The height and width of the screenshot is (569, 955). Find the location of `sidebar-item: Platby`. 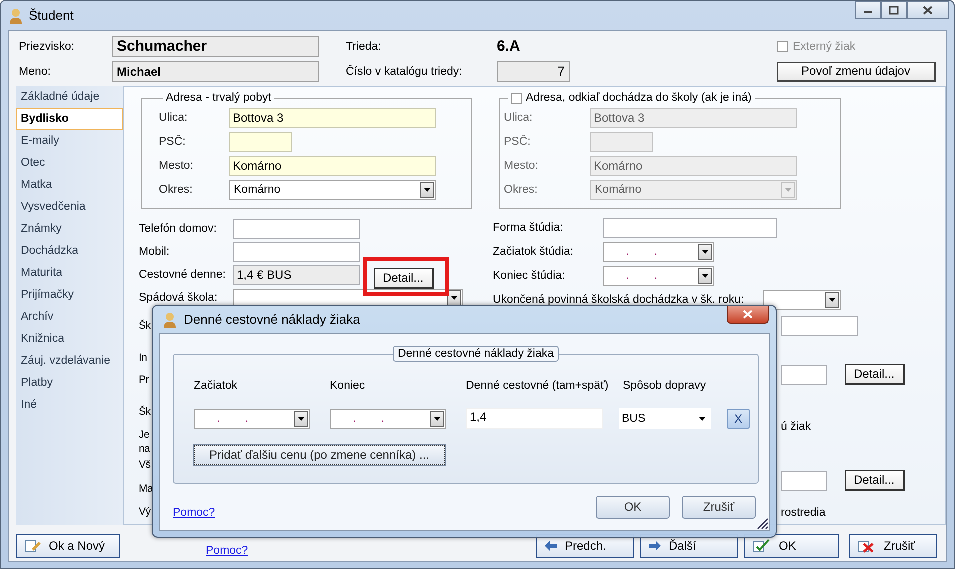

sidebar-item: Platby is located at coordinates (69, 383).